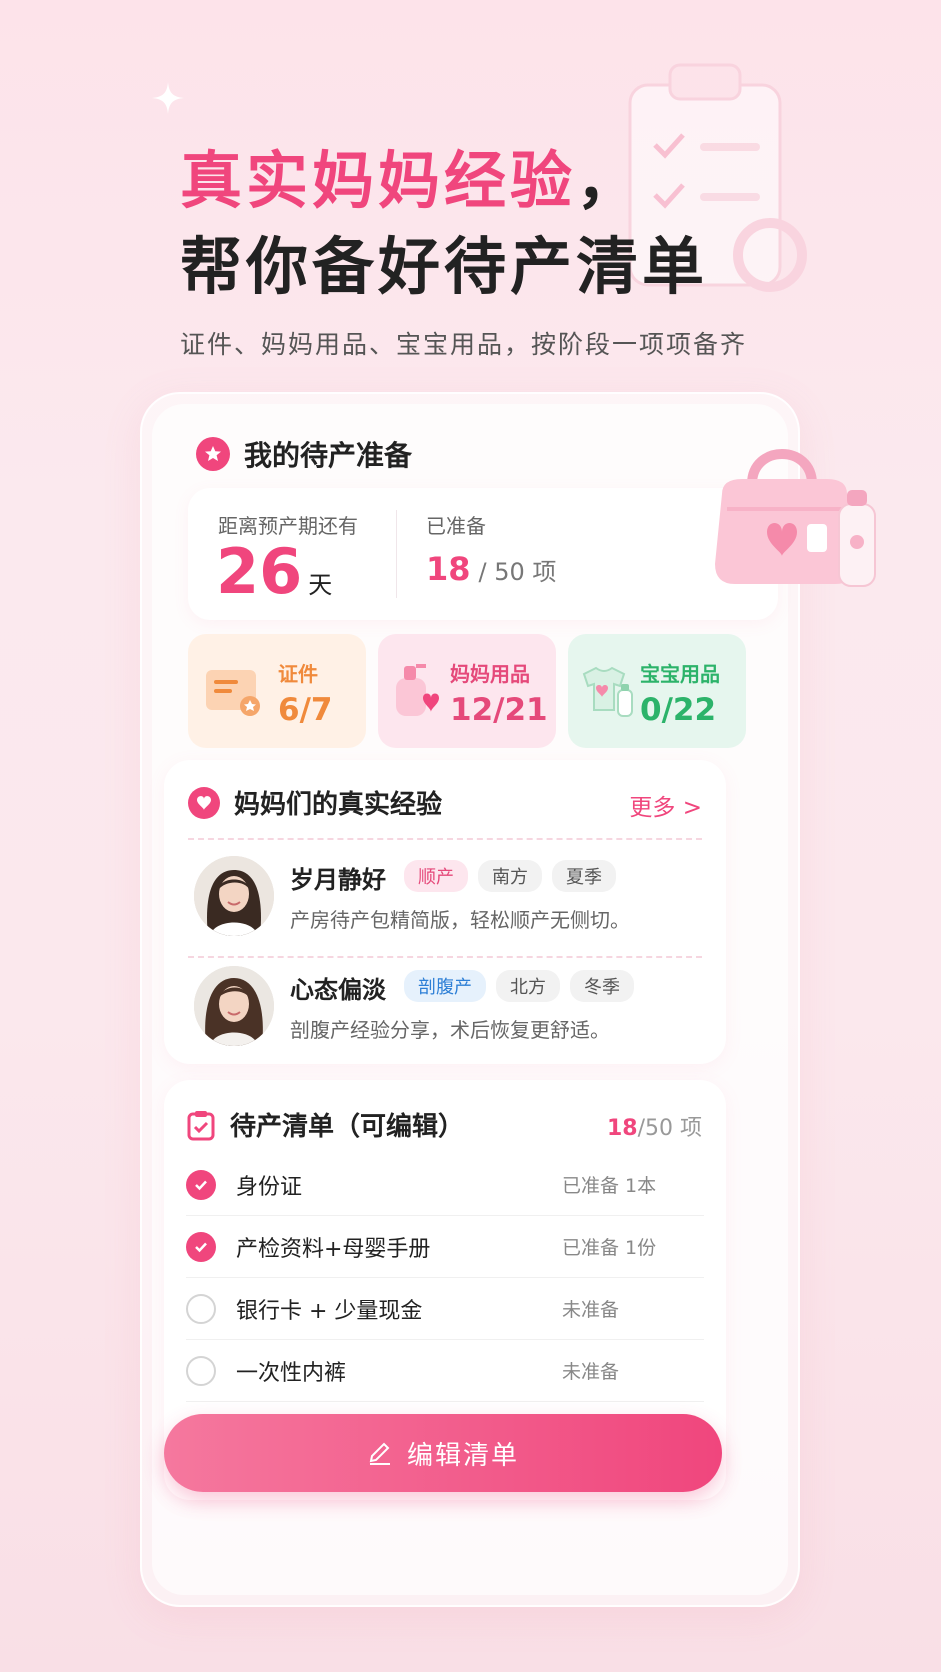  I want to click on item-label: 身份证, so click(269, 1187).